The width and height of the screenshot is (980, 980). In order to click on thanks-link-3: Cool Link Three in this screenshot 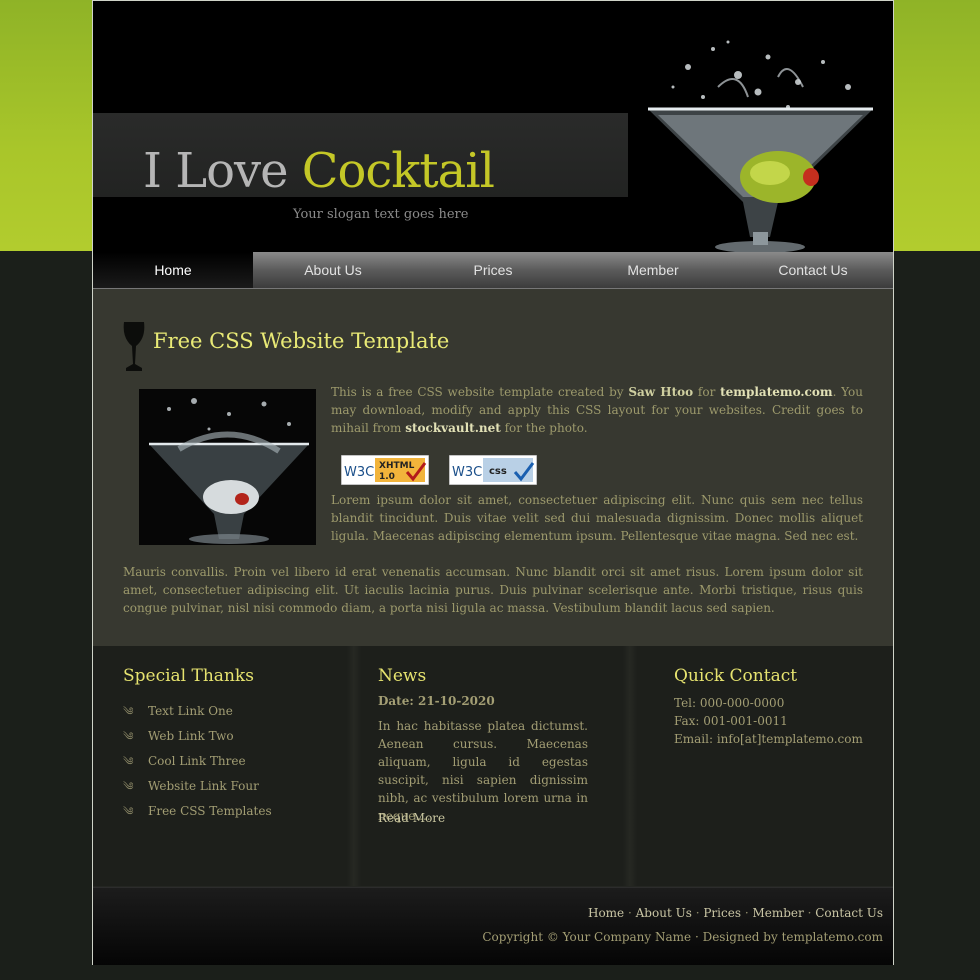, I will do `click(197, 761)`.